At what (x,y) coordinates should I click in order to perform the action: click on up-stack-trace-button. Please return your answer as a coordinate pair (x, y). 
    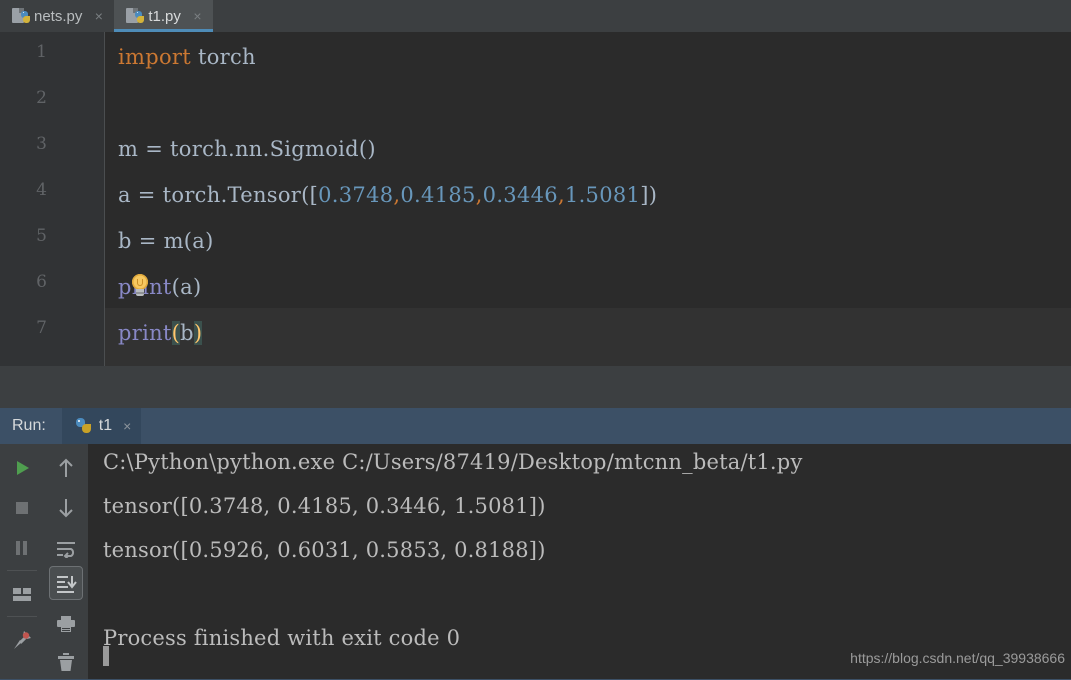
    Looking at the image, I should click on (66, 468).